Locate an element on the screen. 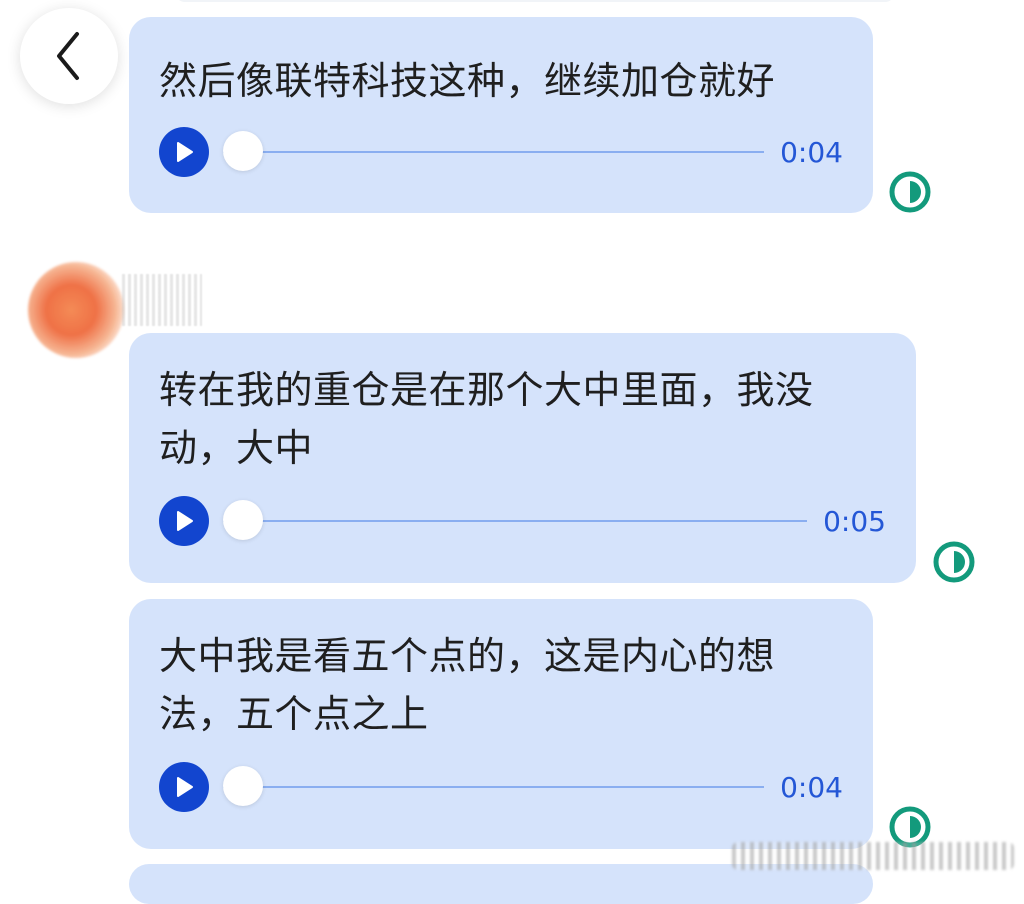 This screenshot has height=904, width=1024. back-button is located at coordinates (69, 56).